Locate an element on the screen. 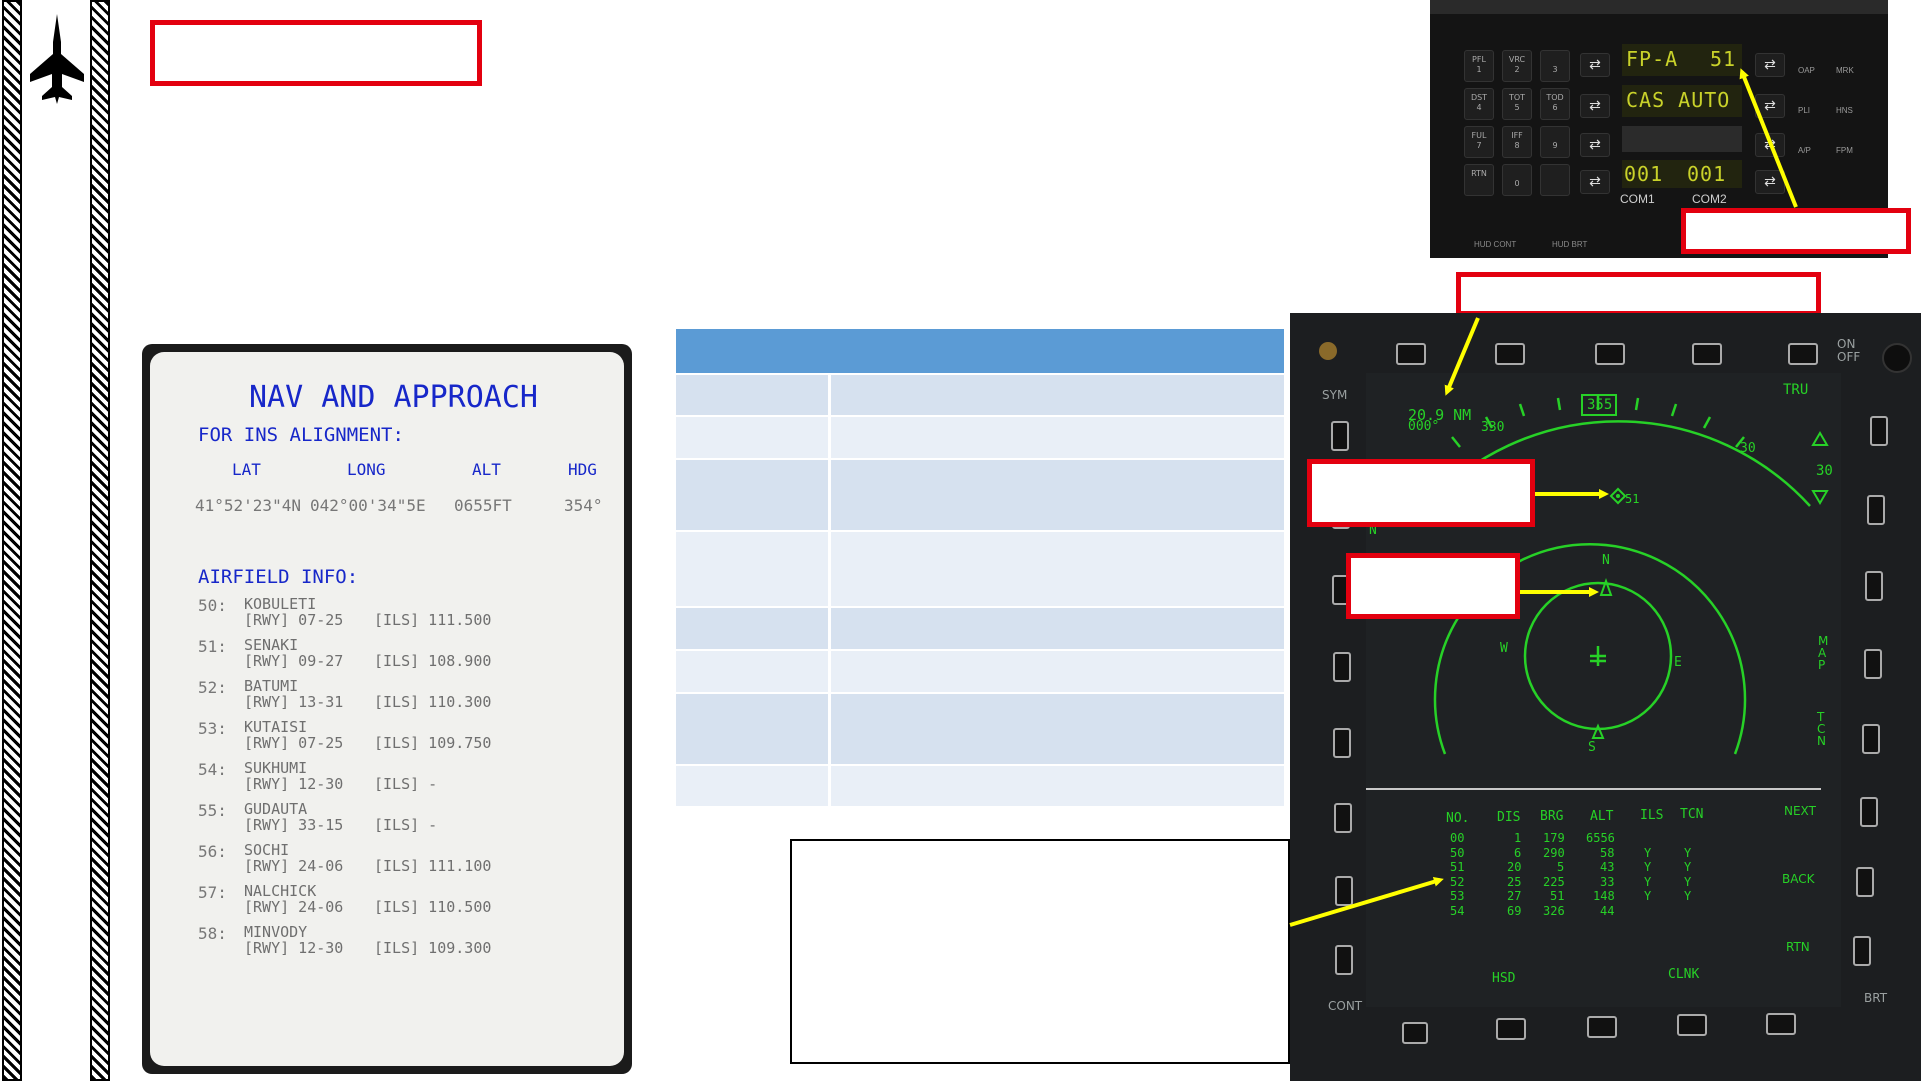 Image resolution: width=1921 pixels, height=1081 pixels. ufc-key: RTN is located at coordinates (1479, 180).